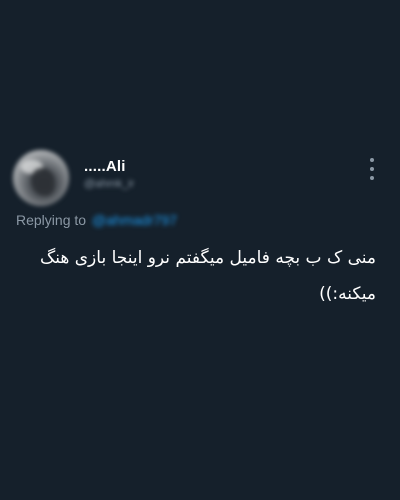 This screenshot has height=500, width=400. What do you see at coordinates (134, 220) in the screenshot?
I see `replying-to-handle: @ahmadr797` at bounding box center [134, 220].